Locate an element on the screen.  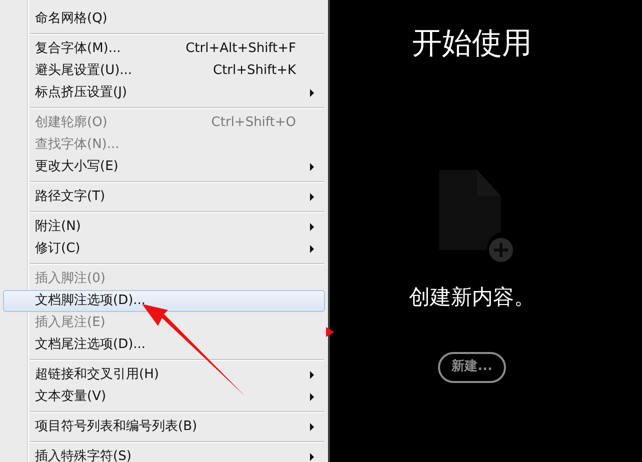
menu-item: 附注(N) is located at coordinates (164, 227).